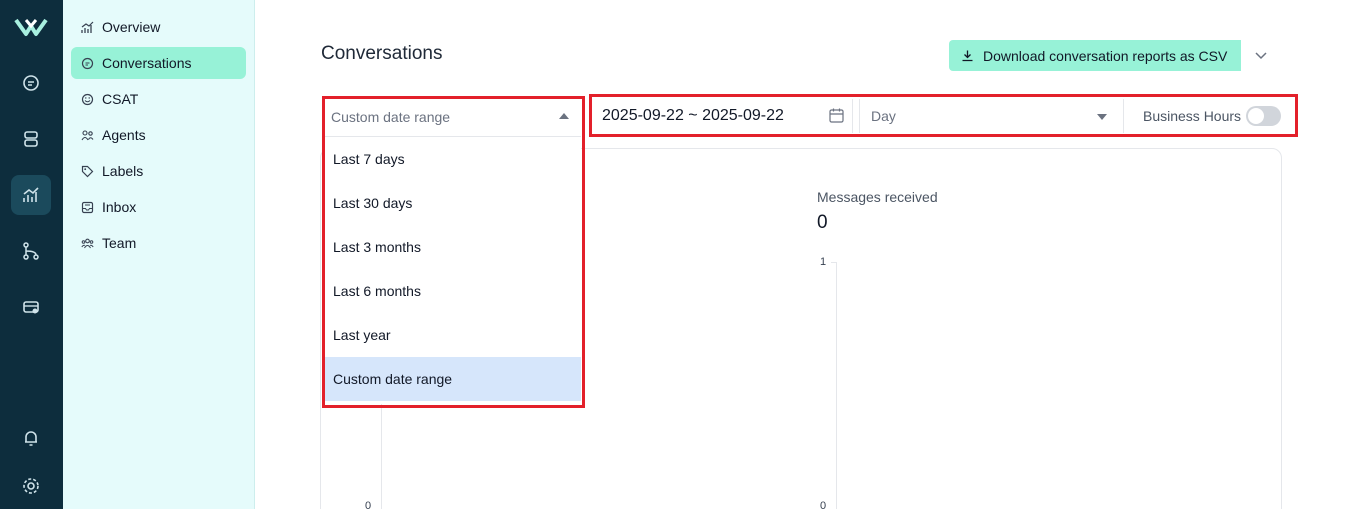  I want to click on sidebar-item-overview: Overview, so click(158, 27).